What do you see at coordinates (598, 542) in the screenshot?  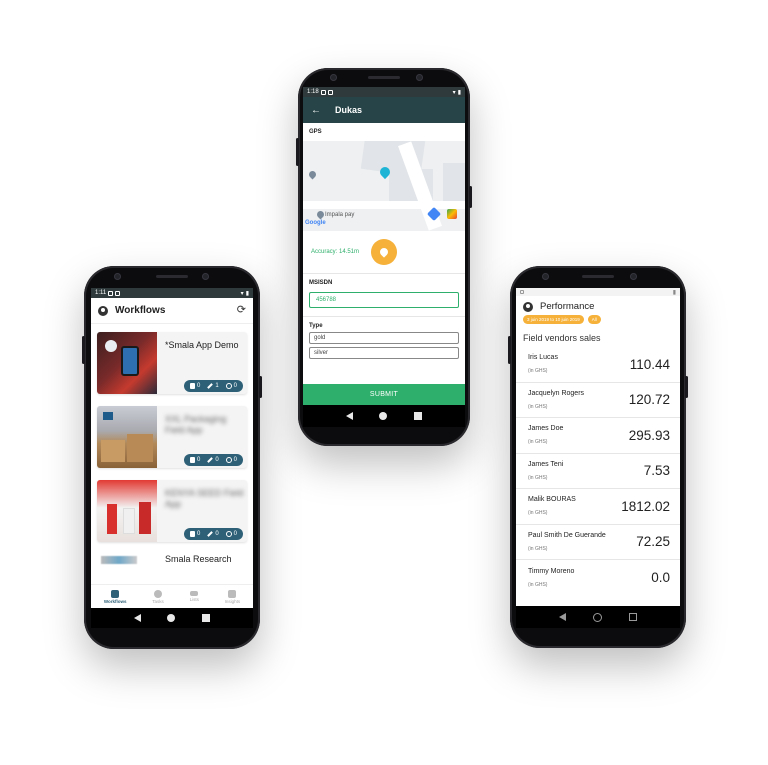 I see `list-item: Paul Smith De Guerande (in GHS) 72.25` at bounding box center [598, 542].